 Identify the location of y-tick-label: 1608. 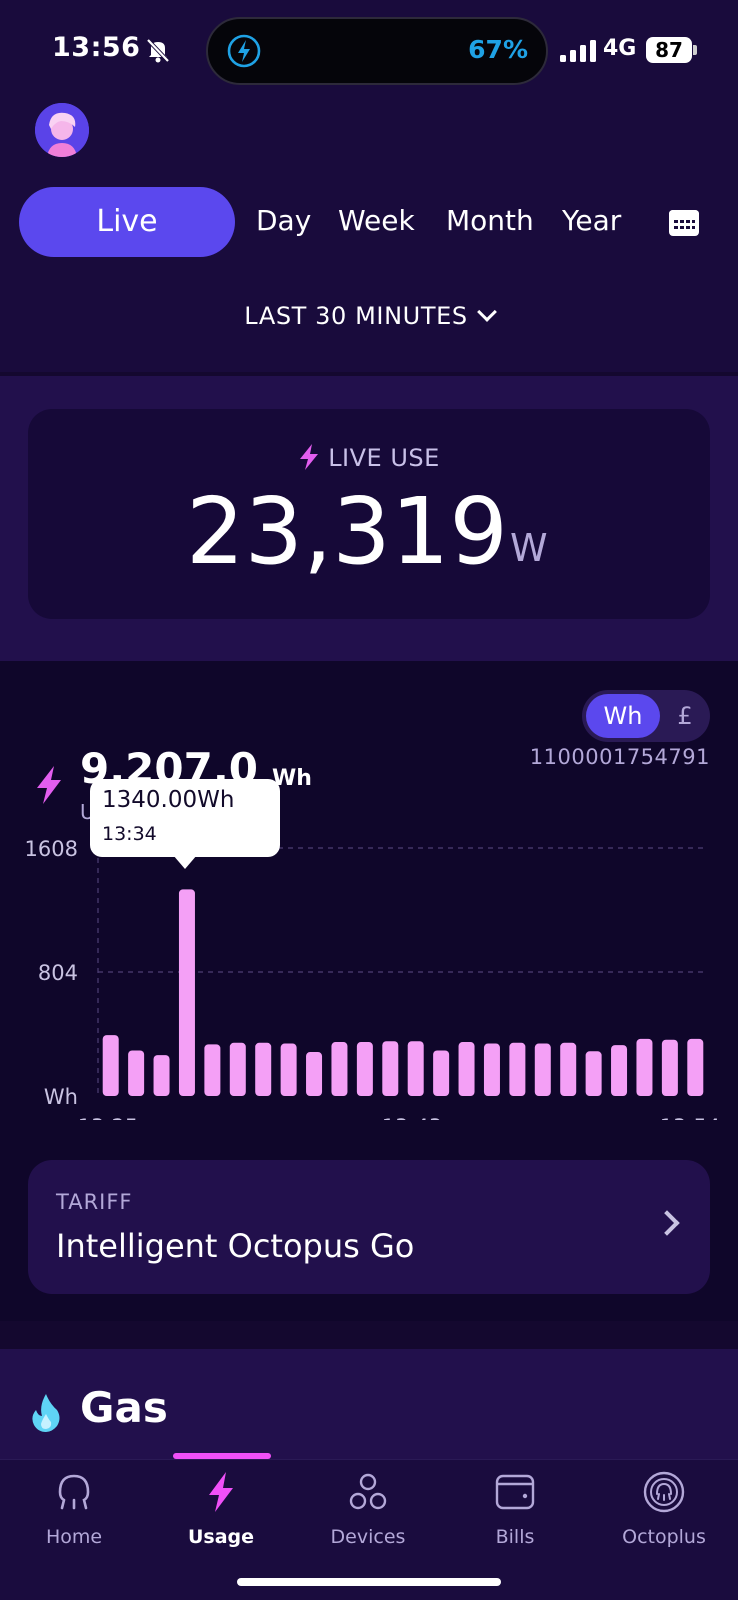
(51, 849).